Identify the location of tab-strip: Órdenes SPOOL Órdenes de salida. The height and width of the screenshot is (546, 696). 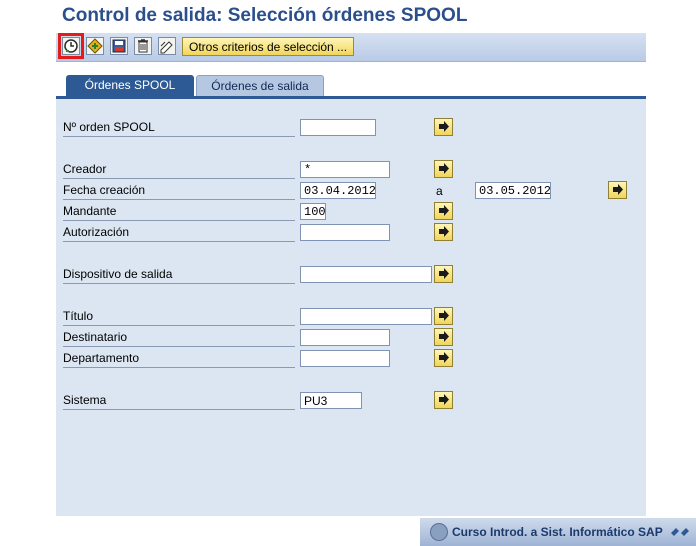
(351, 84).